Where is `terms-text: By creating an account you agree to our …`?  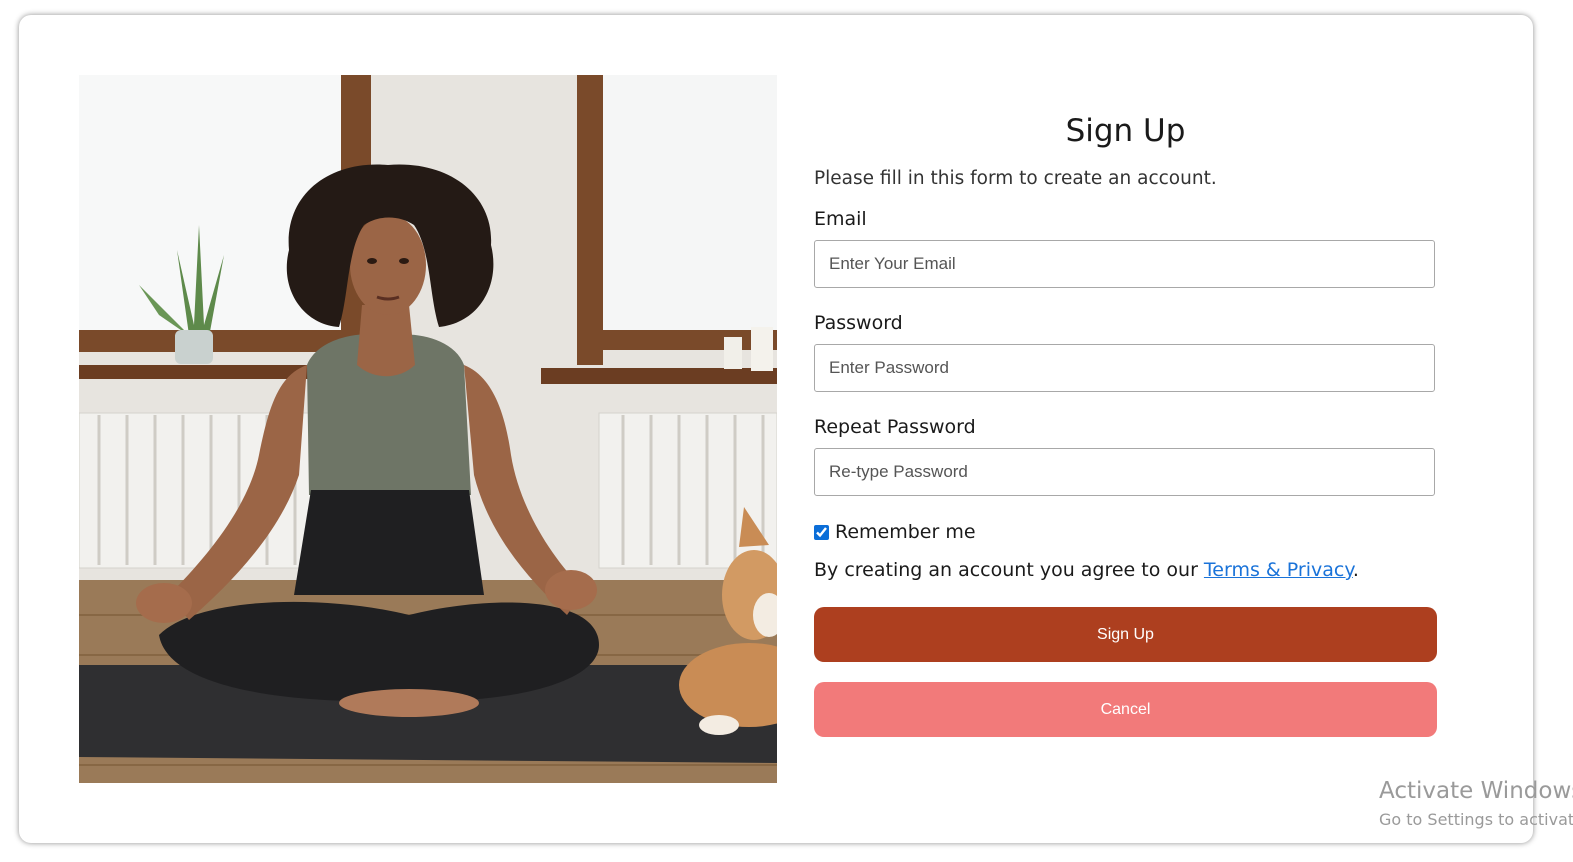
terms-text: By creating an account you agree to our … is located at coordinates (1086, 570).